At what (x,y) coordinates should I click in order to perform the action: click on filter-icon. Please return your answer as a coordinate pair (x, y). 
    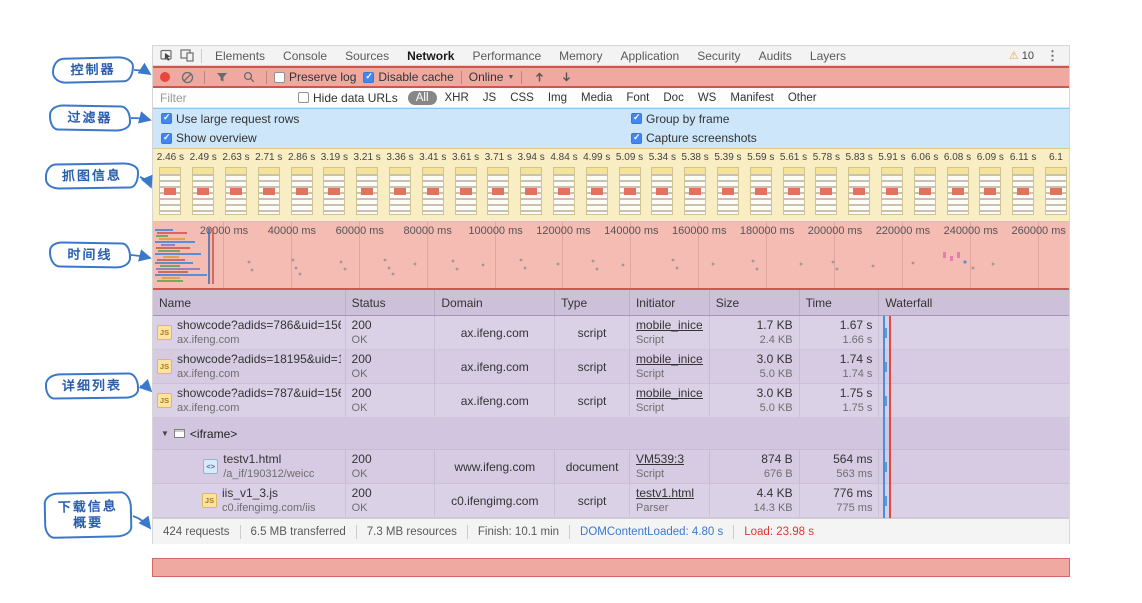
    Looking at the image, I should click on (222, 77).